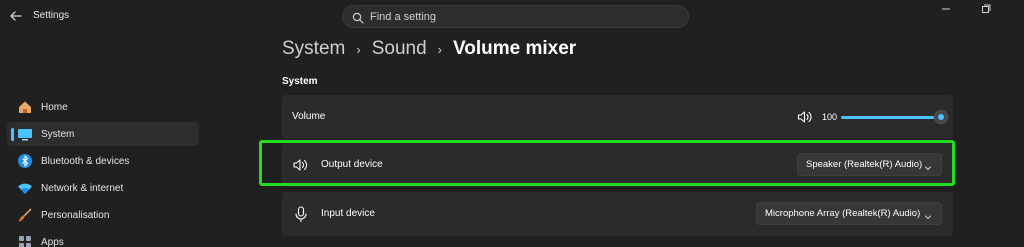 This screenshot has height=247, width=1024. Describe the element at coordinates (25, 107) in the screenshot. I see `home-icon` at that location.